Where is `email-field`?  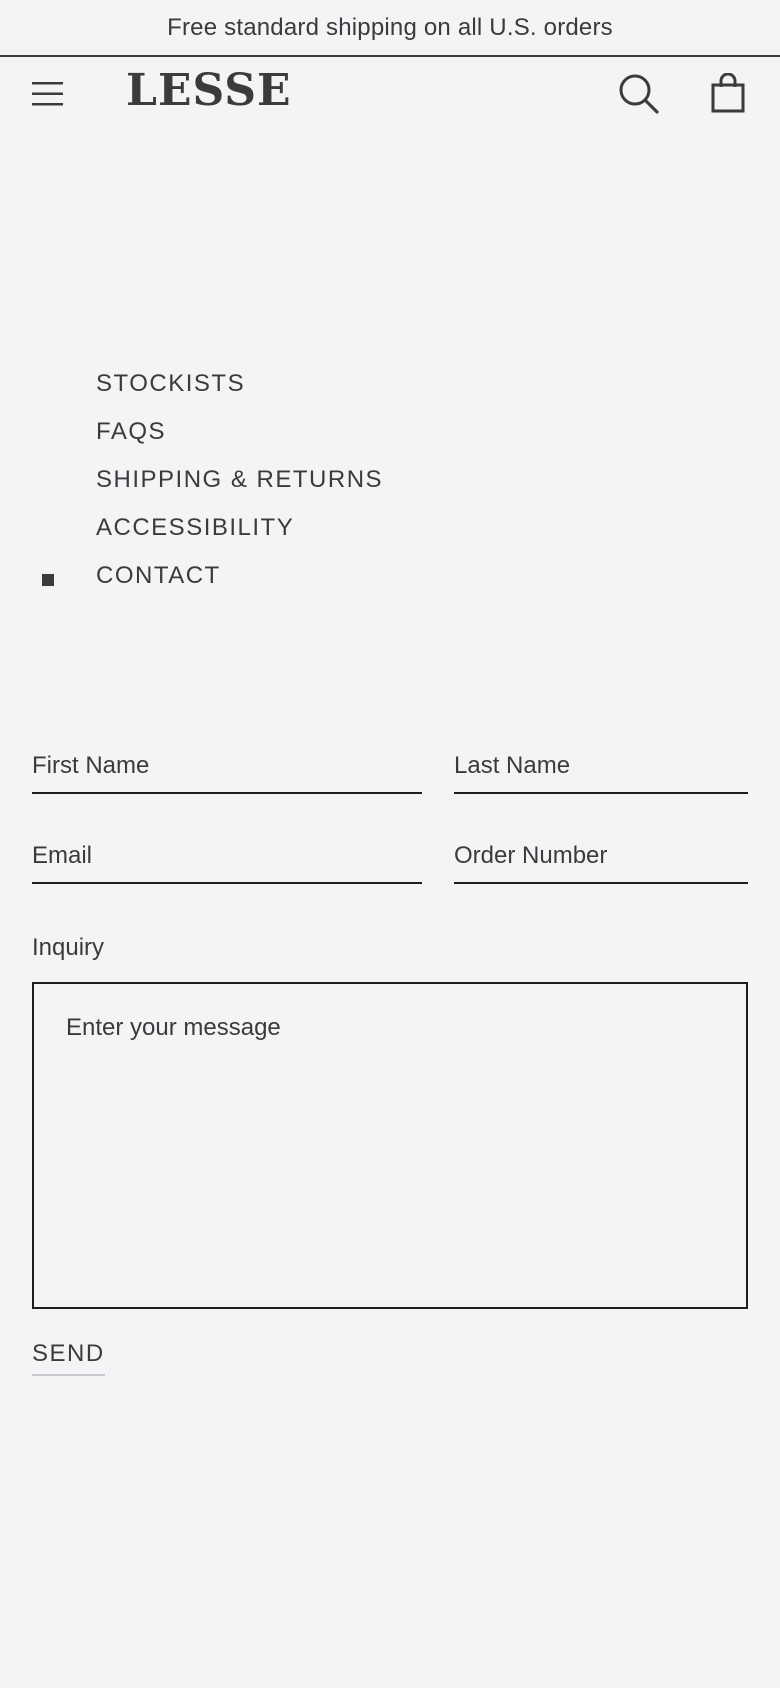 email-field is located at coordinates (227, 856).